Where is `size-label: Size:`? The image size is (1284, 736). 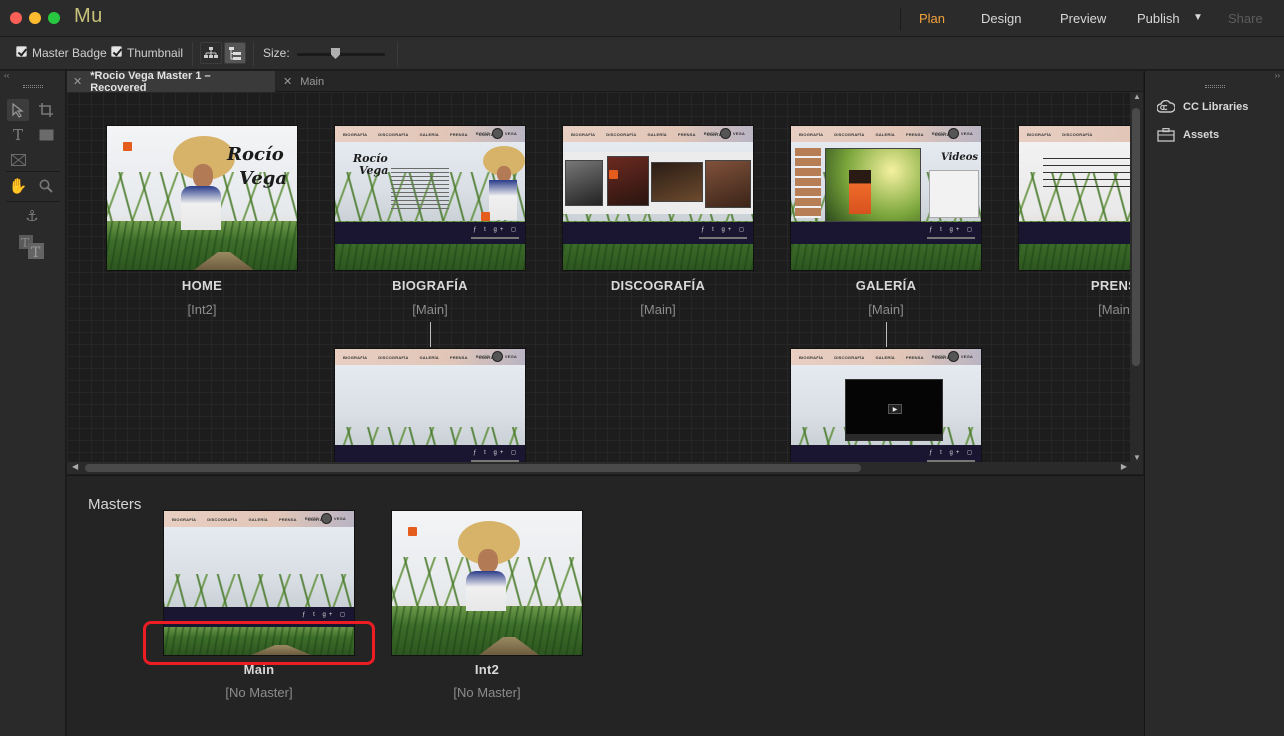
size-label: Size: is located at coordinates (276, 53).